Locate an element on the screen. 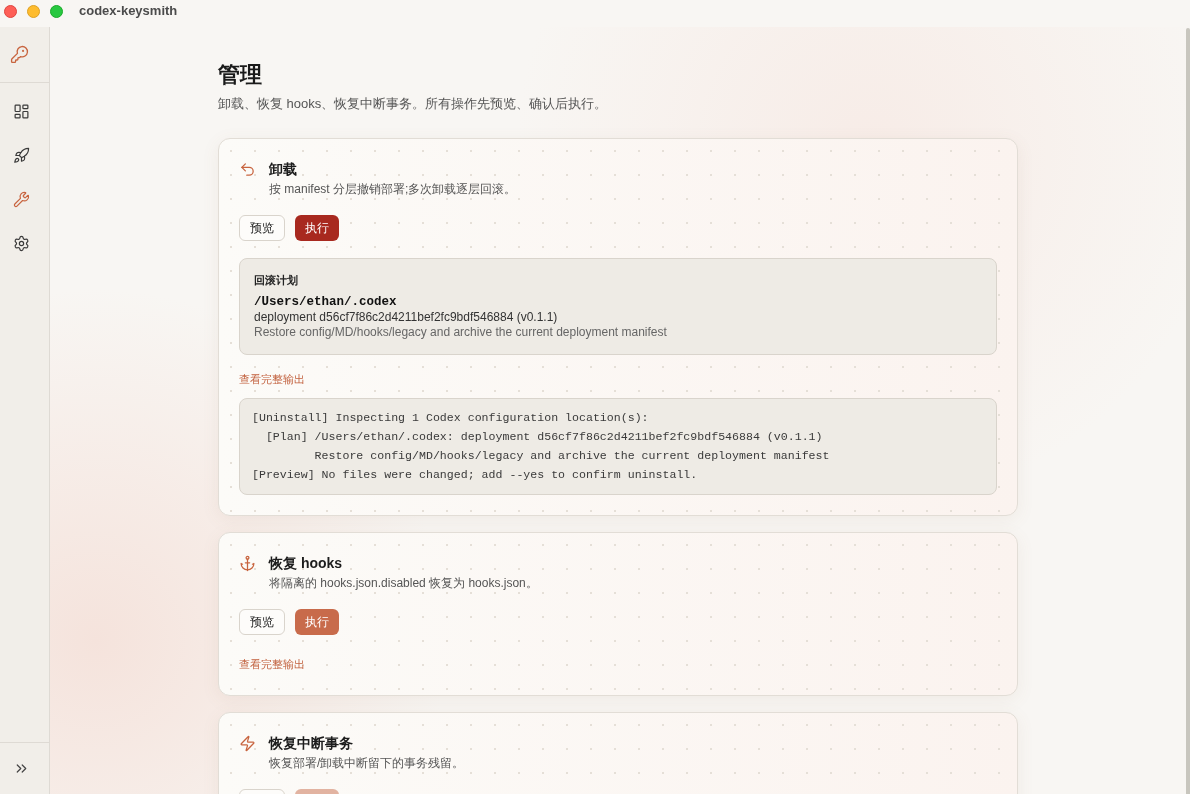 Image resolution: width=1190 pixels, height=794 pixels. card-description: 将隔离的 hooks.json.disabled 恢复为 hooks.json。 is located at coordinates (403, 583).